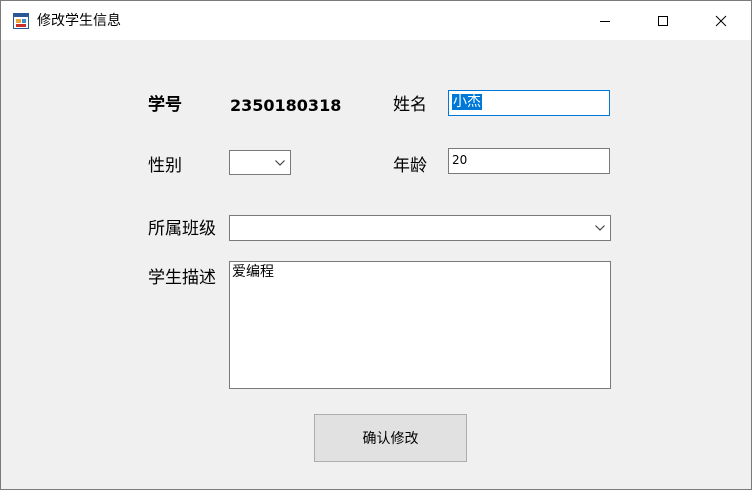 This screenshot has height=490, width=752. What do you see at coordinates (467, 102) in the screenshot?
I see `name-input-selection: 小杰` at bounding box center [467, 102].